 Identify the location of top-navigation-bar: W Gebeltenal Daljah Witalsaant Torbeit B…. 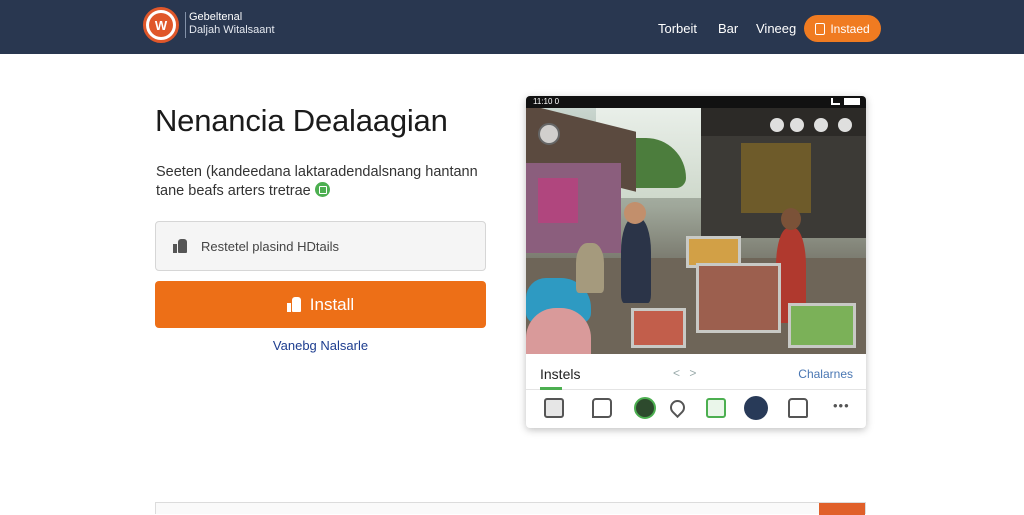
(512, 27).